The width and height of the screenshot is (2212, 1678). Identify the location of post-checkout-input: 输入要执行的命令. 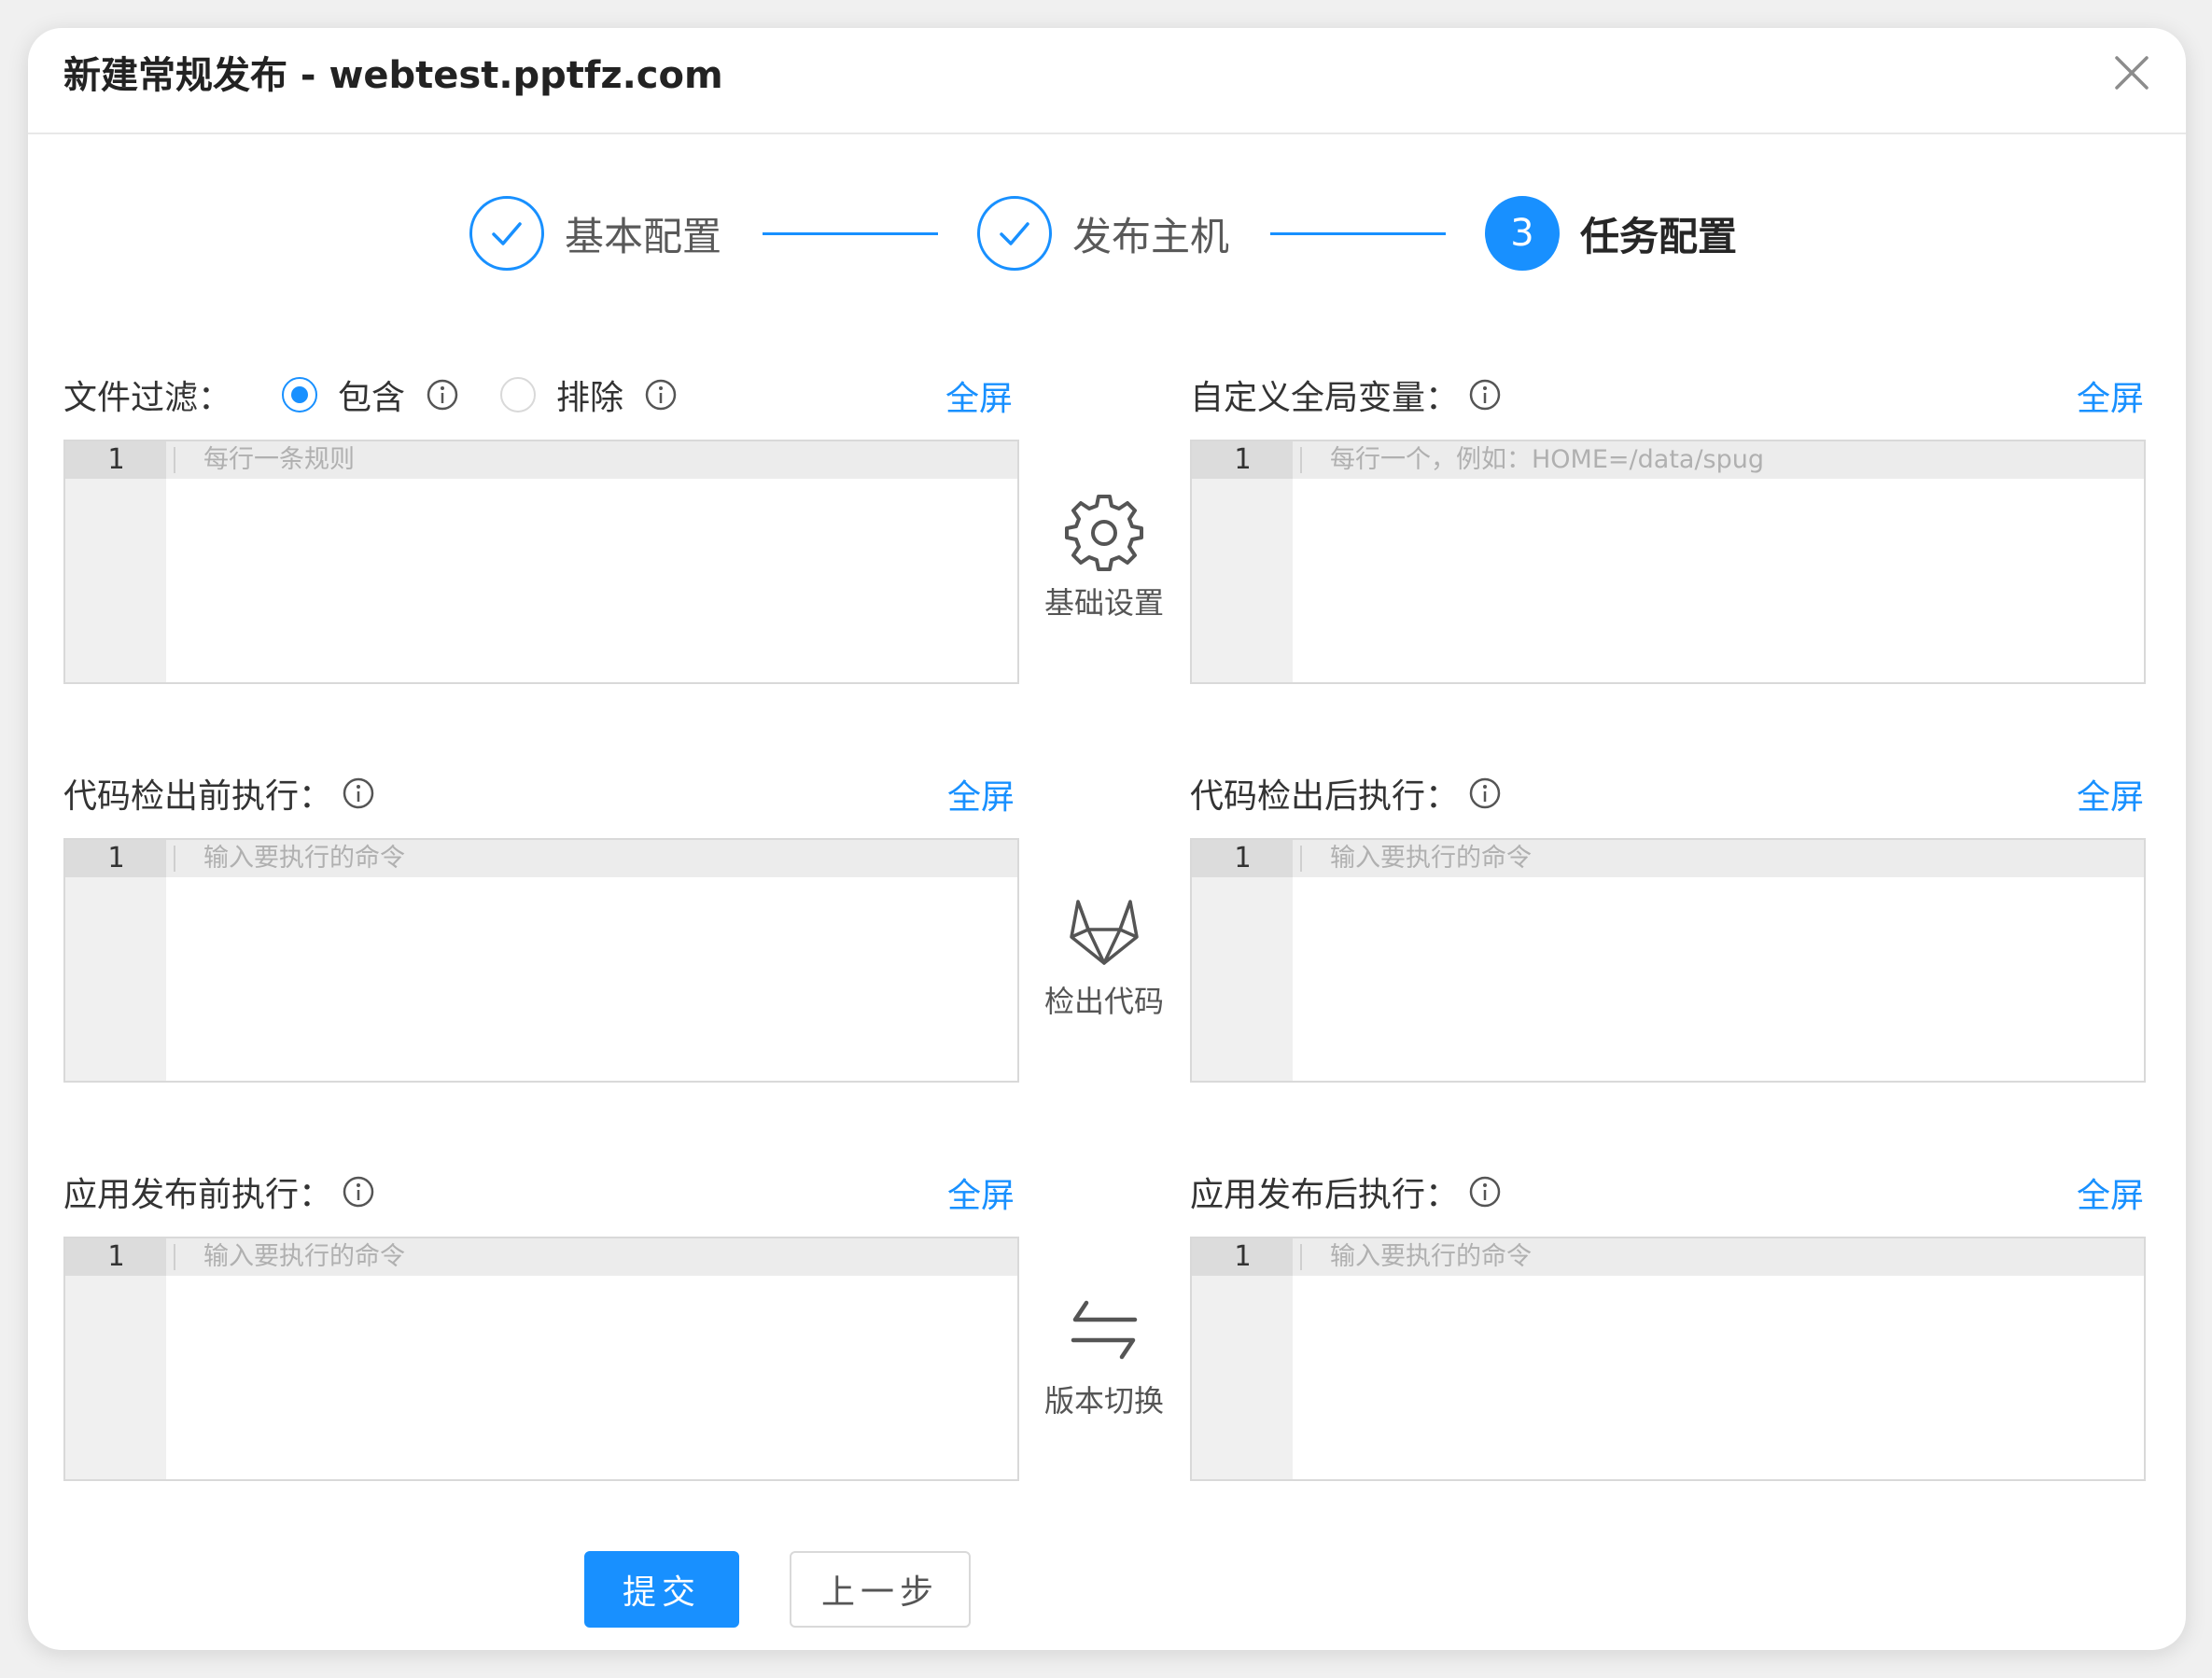
(1718, 960).